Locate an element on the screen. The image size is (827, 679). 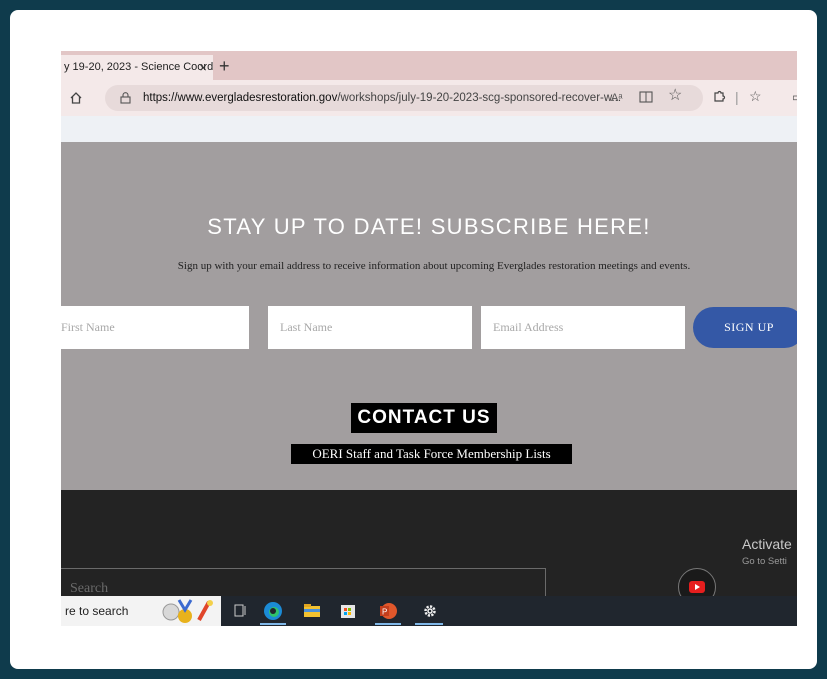
tab-title: y 19-20, 2023 - Science Coord is located at coordinates (138, 67).